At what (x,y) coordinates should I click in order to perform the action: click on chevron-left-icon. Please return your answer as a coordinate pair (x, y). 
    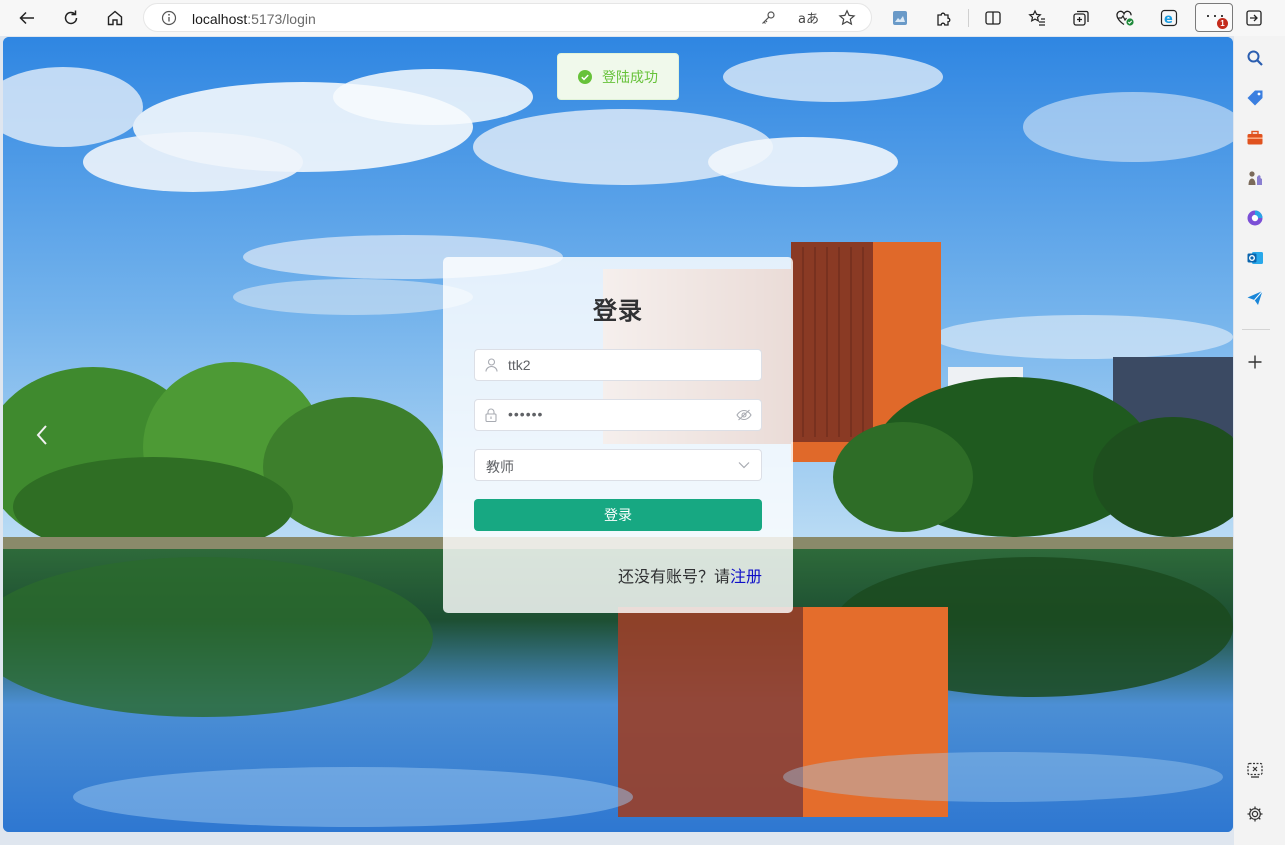
    Looking at the image, I should click on (41, 435).